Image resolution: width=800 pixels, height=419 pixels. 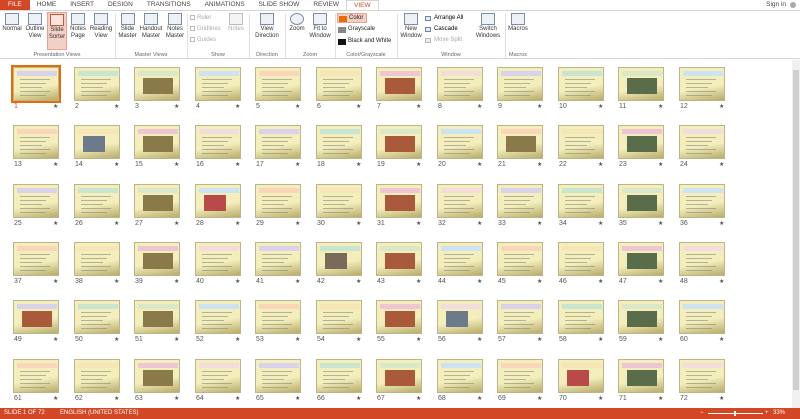 What do you see at coordinates (767, 413) in the screenshot?
I see `zoom-in-button: +` at bounding box center [767, 413].